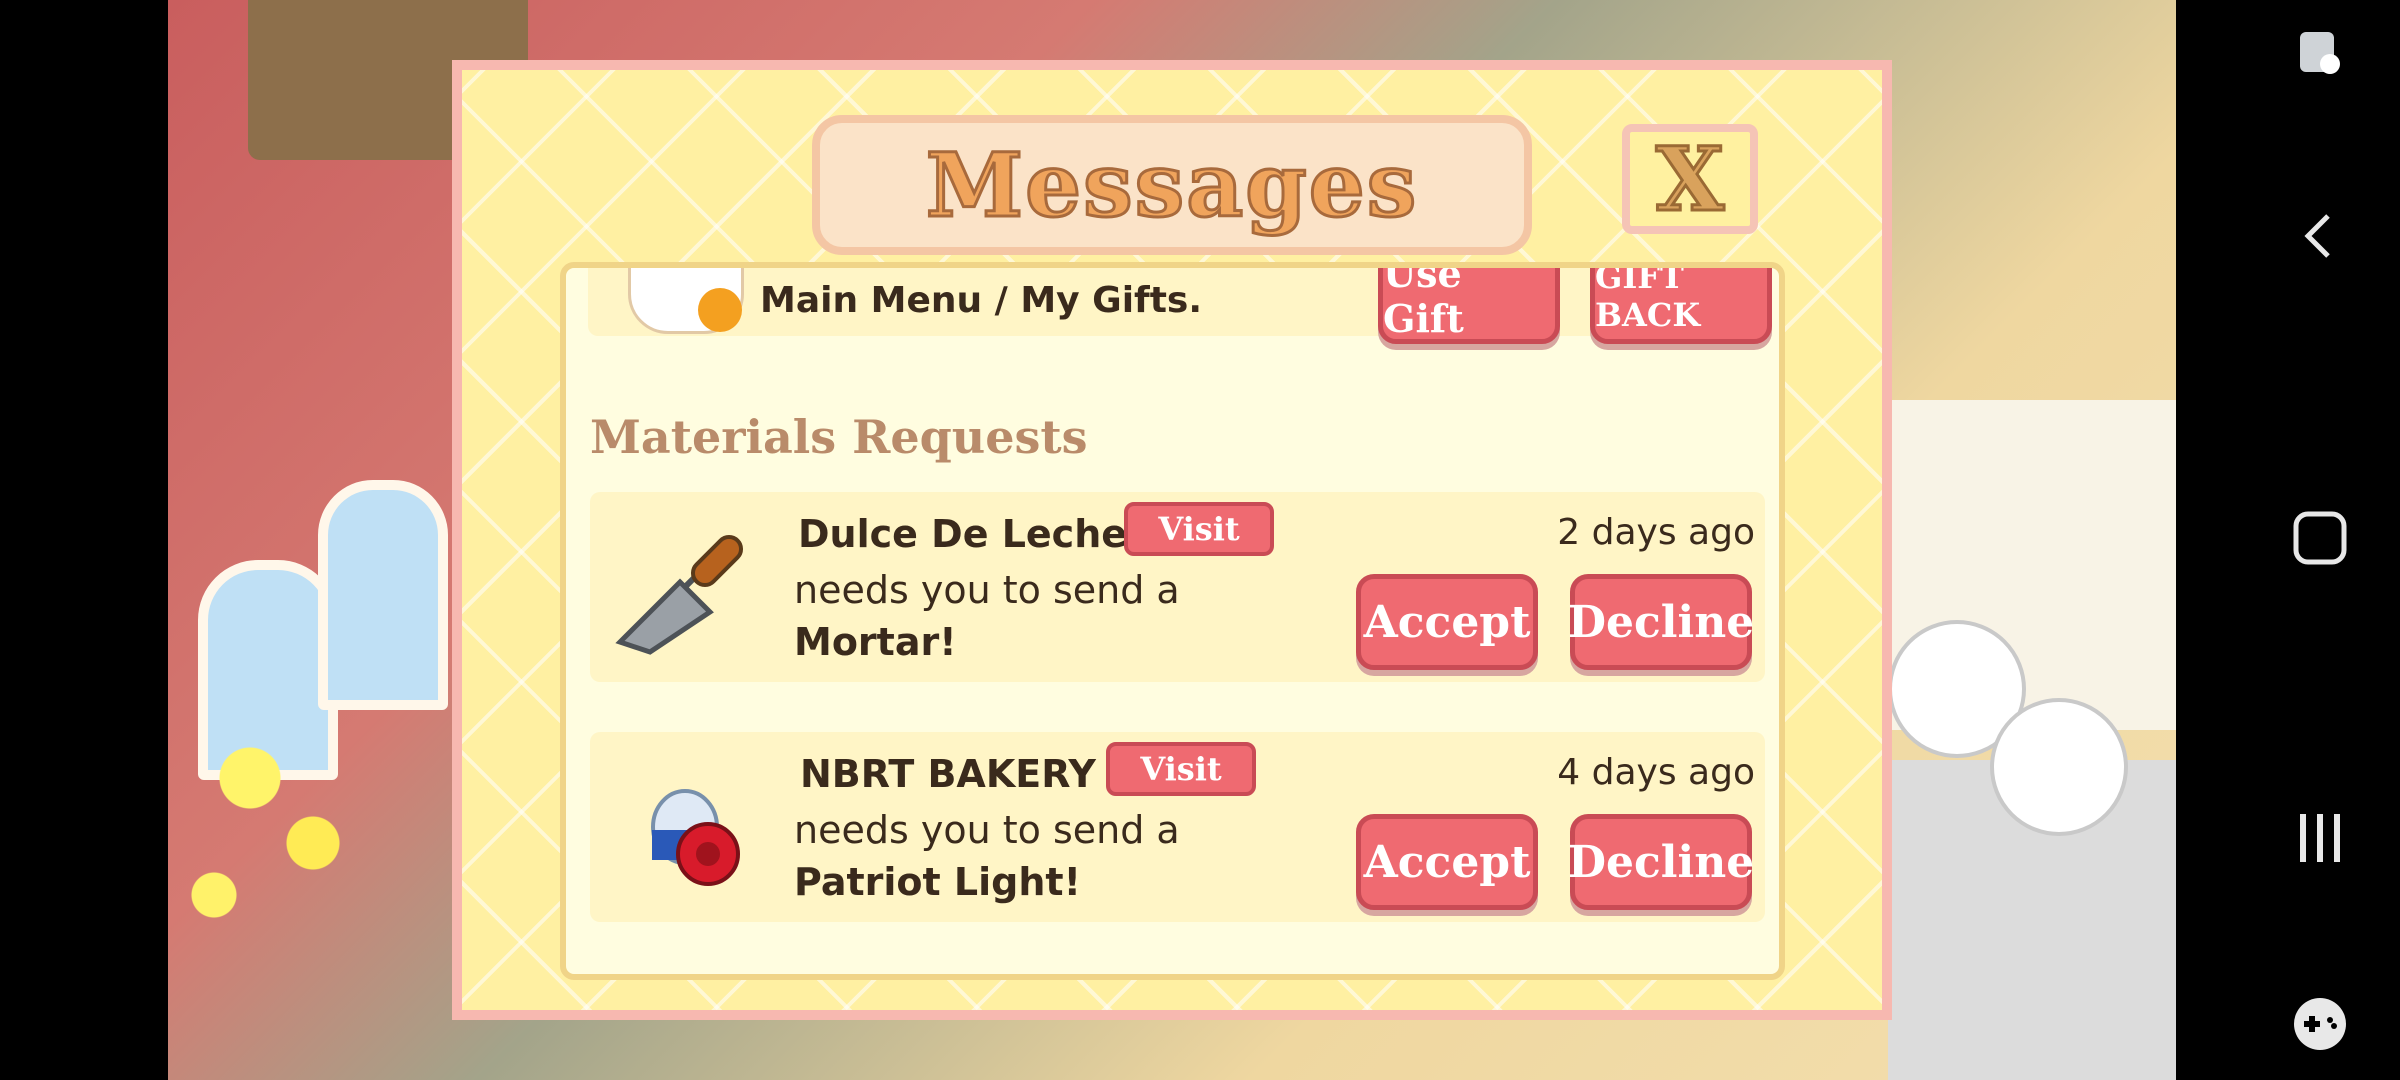 Image resolution: width=2400 pixels, height=1080 pixels. Describe the element at coordinates (839, 437) in the screenshot. I see `materials-requests-heading: Materials Requests` at that location.